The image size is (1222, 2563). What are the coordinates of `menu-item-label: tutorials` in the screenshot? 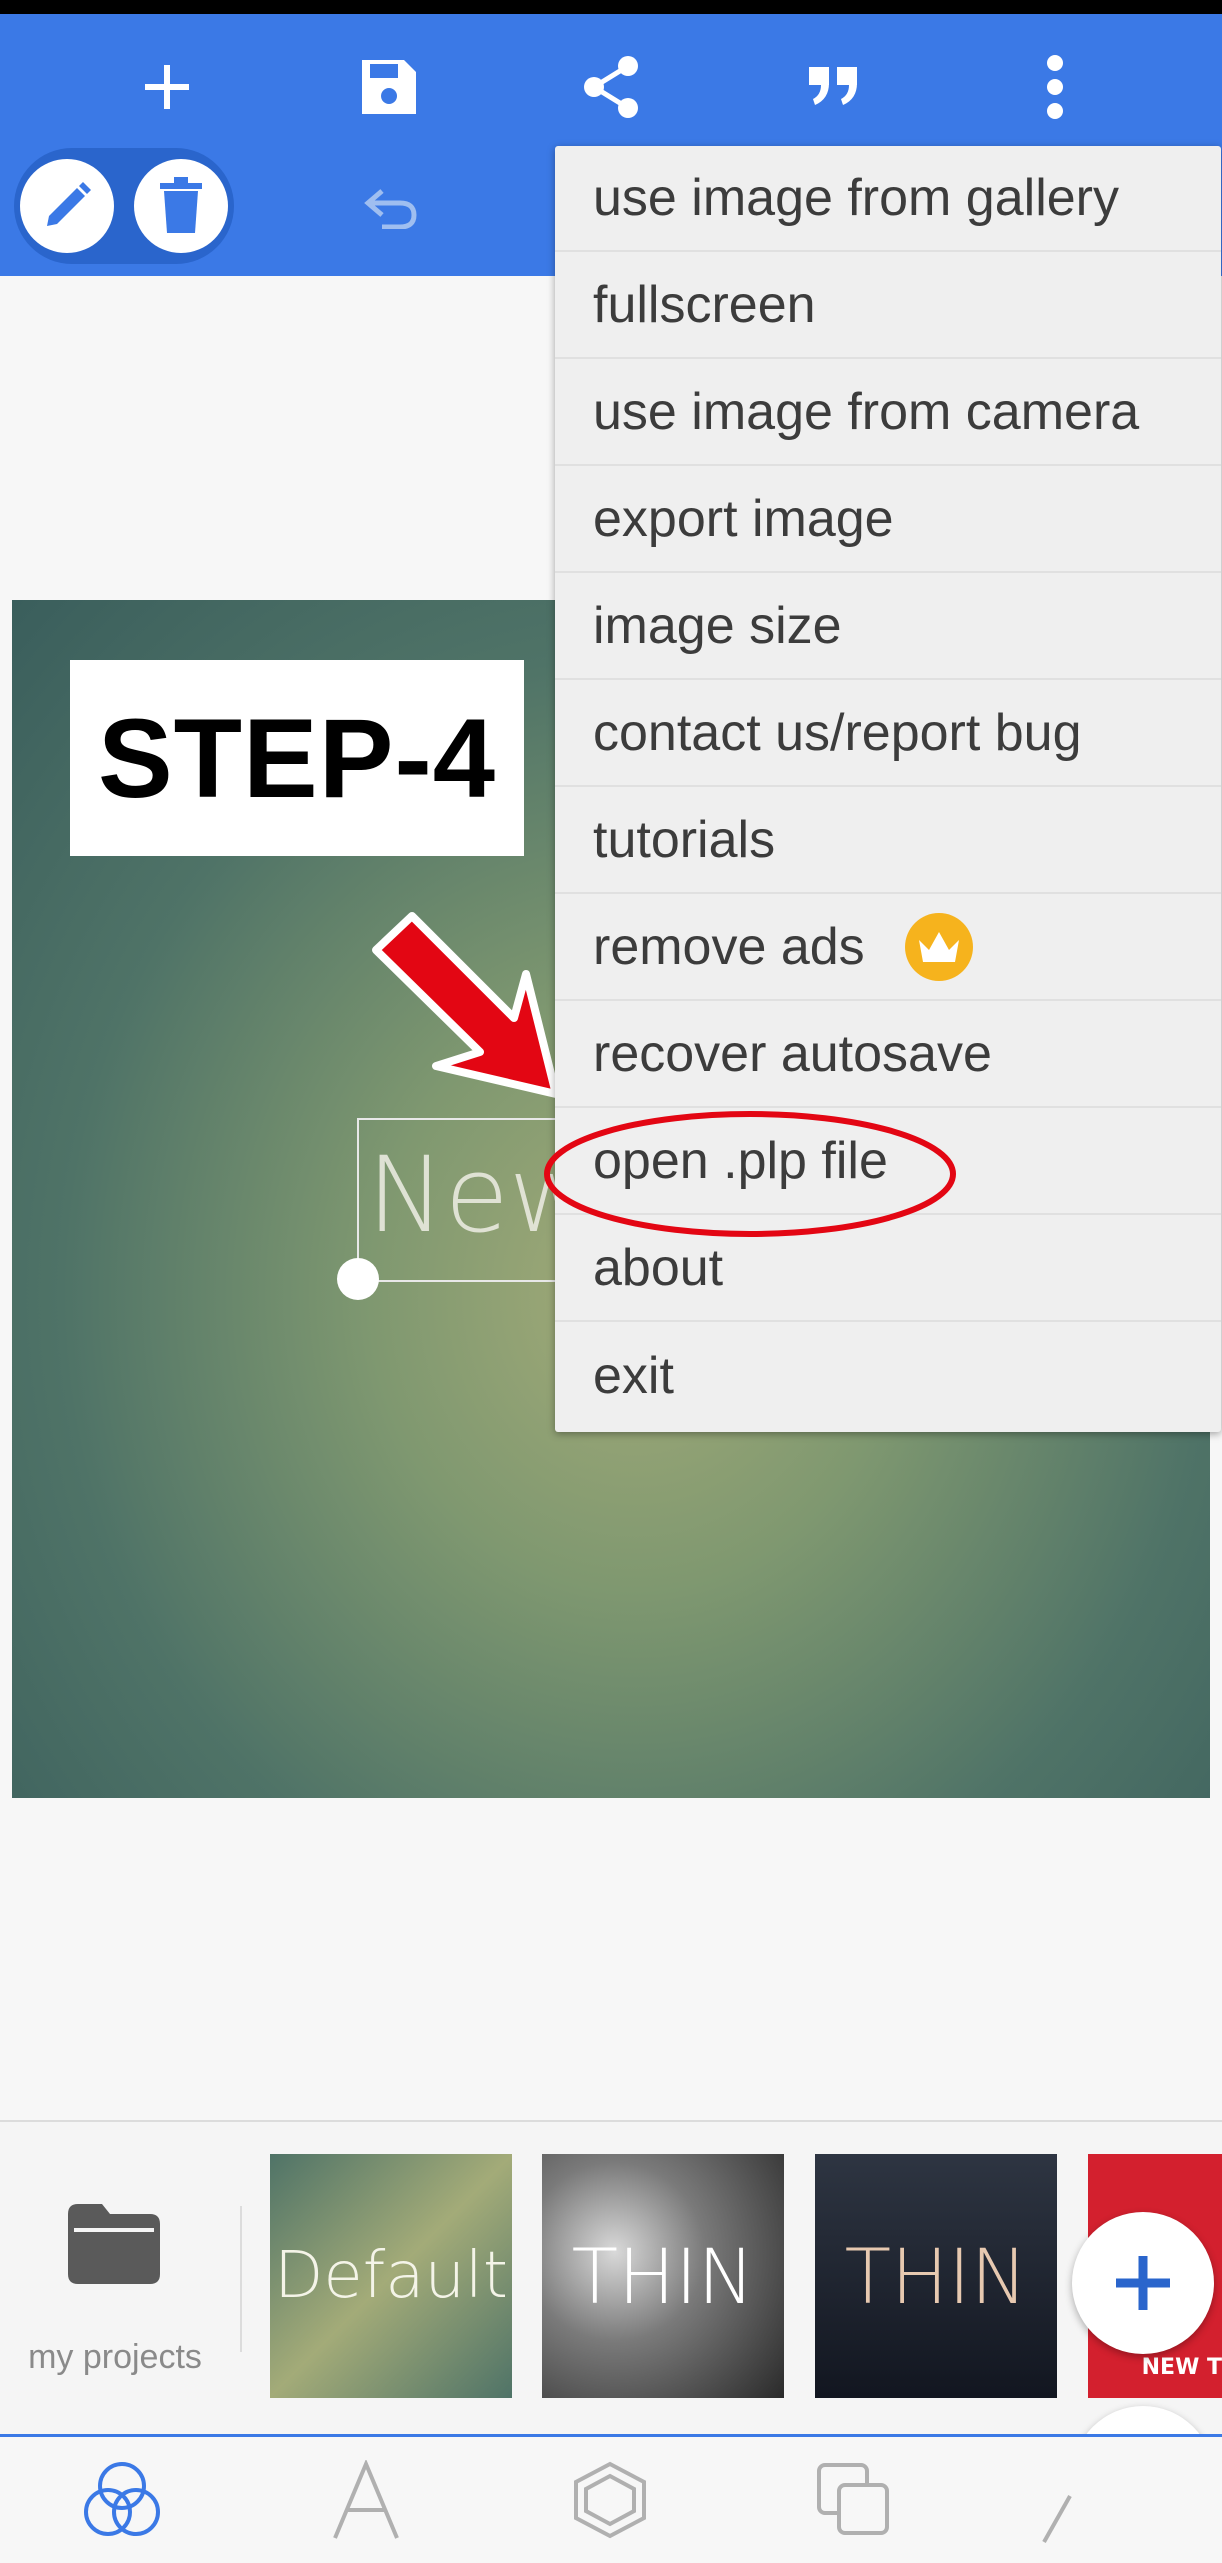 It's located at (684, 840).